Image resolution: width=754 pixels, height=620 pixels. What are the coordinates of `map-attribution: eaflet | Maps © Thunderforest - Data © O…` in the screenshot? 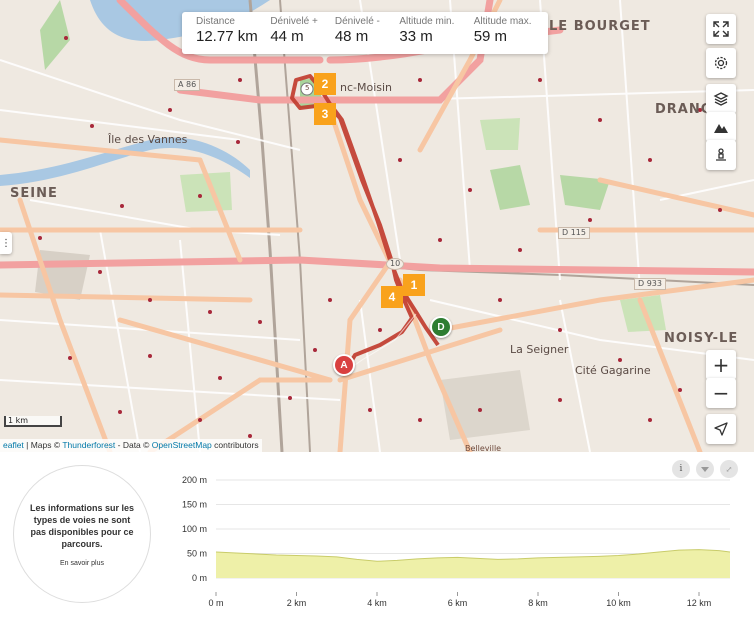 It's located at (131, 445).